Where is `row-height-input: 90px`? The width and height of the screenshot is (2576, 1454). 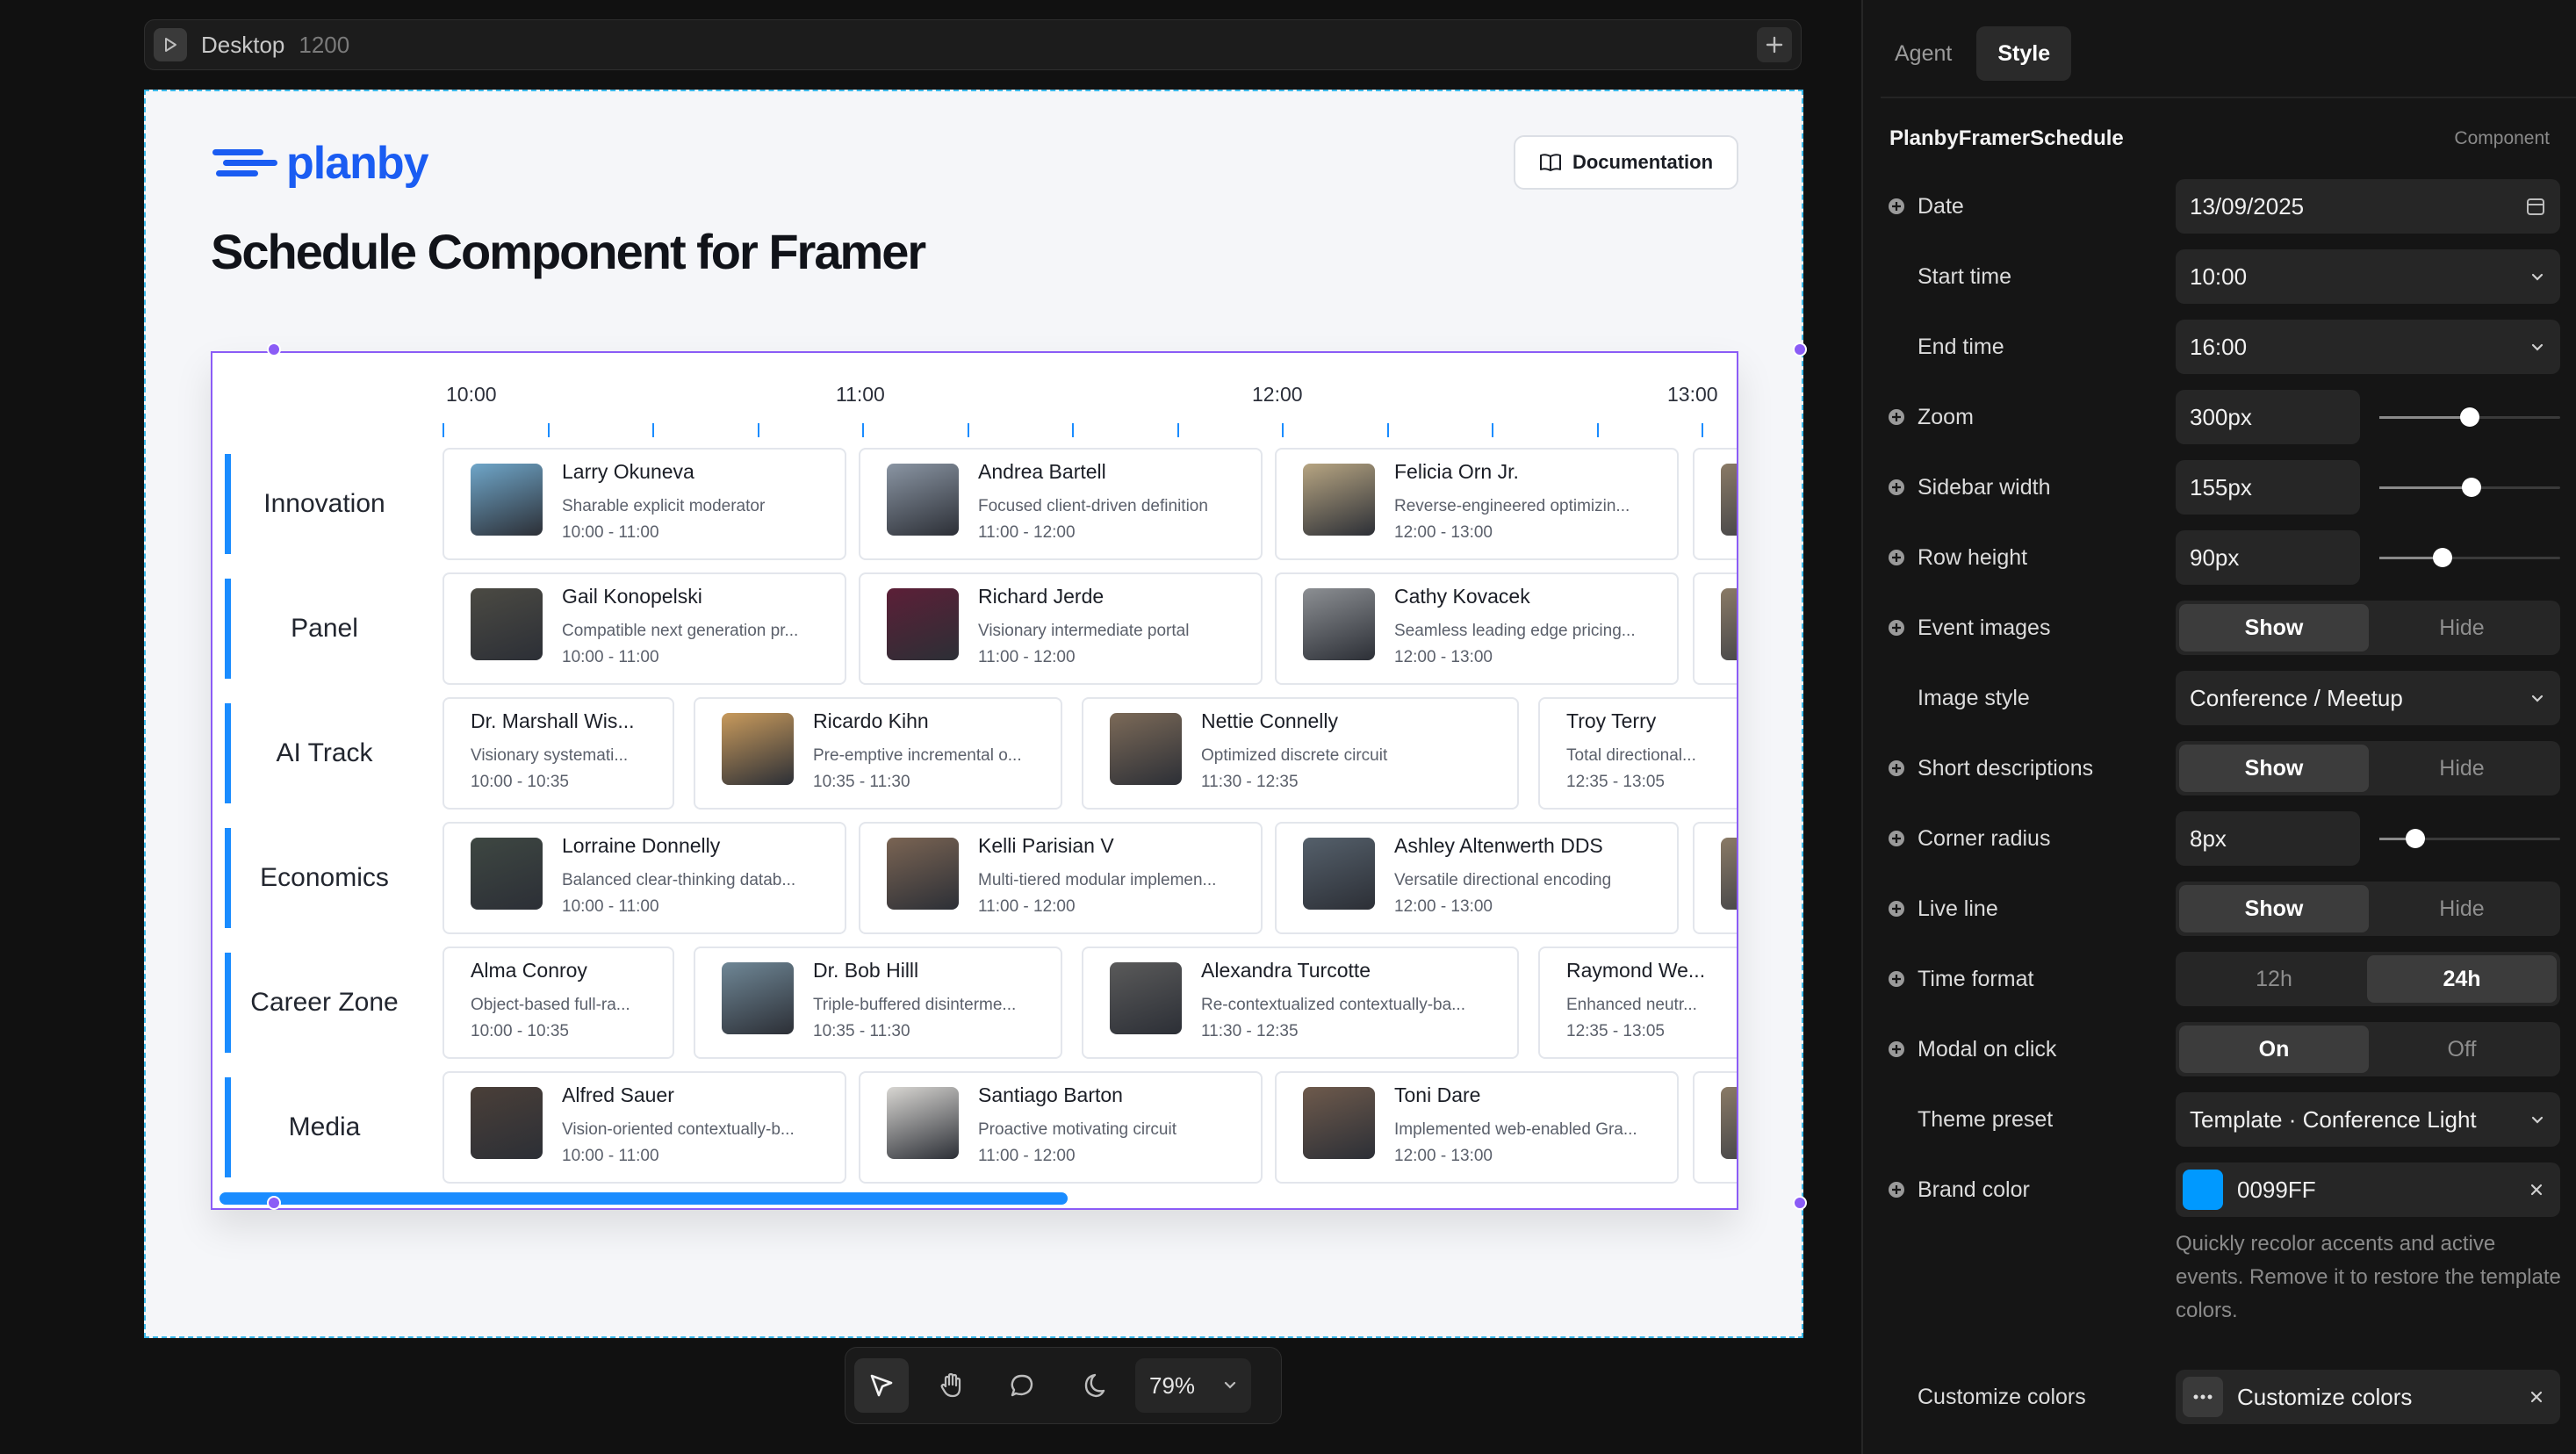 row-height-input: 90px is located at coordinates (2268, 557).